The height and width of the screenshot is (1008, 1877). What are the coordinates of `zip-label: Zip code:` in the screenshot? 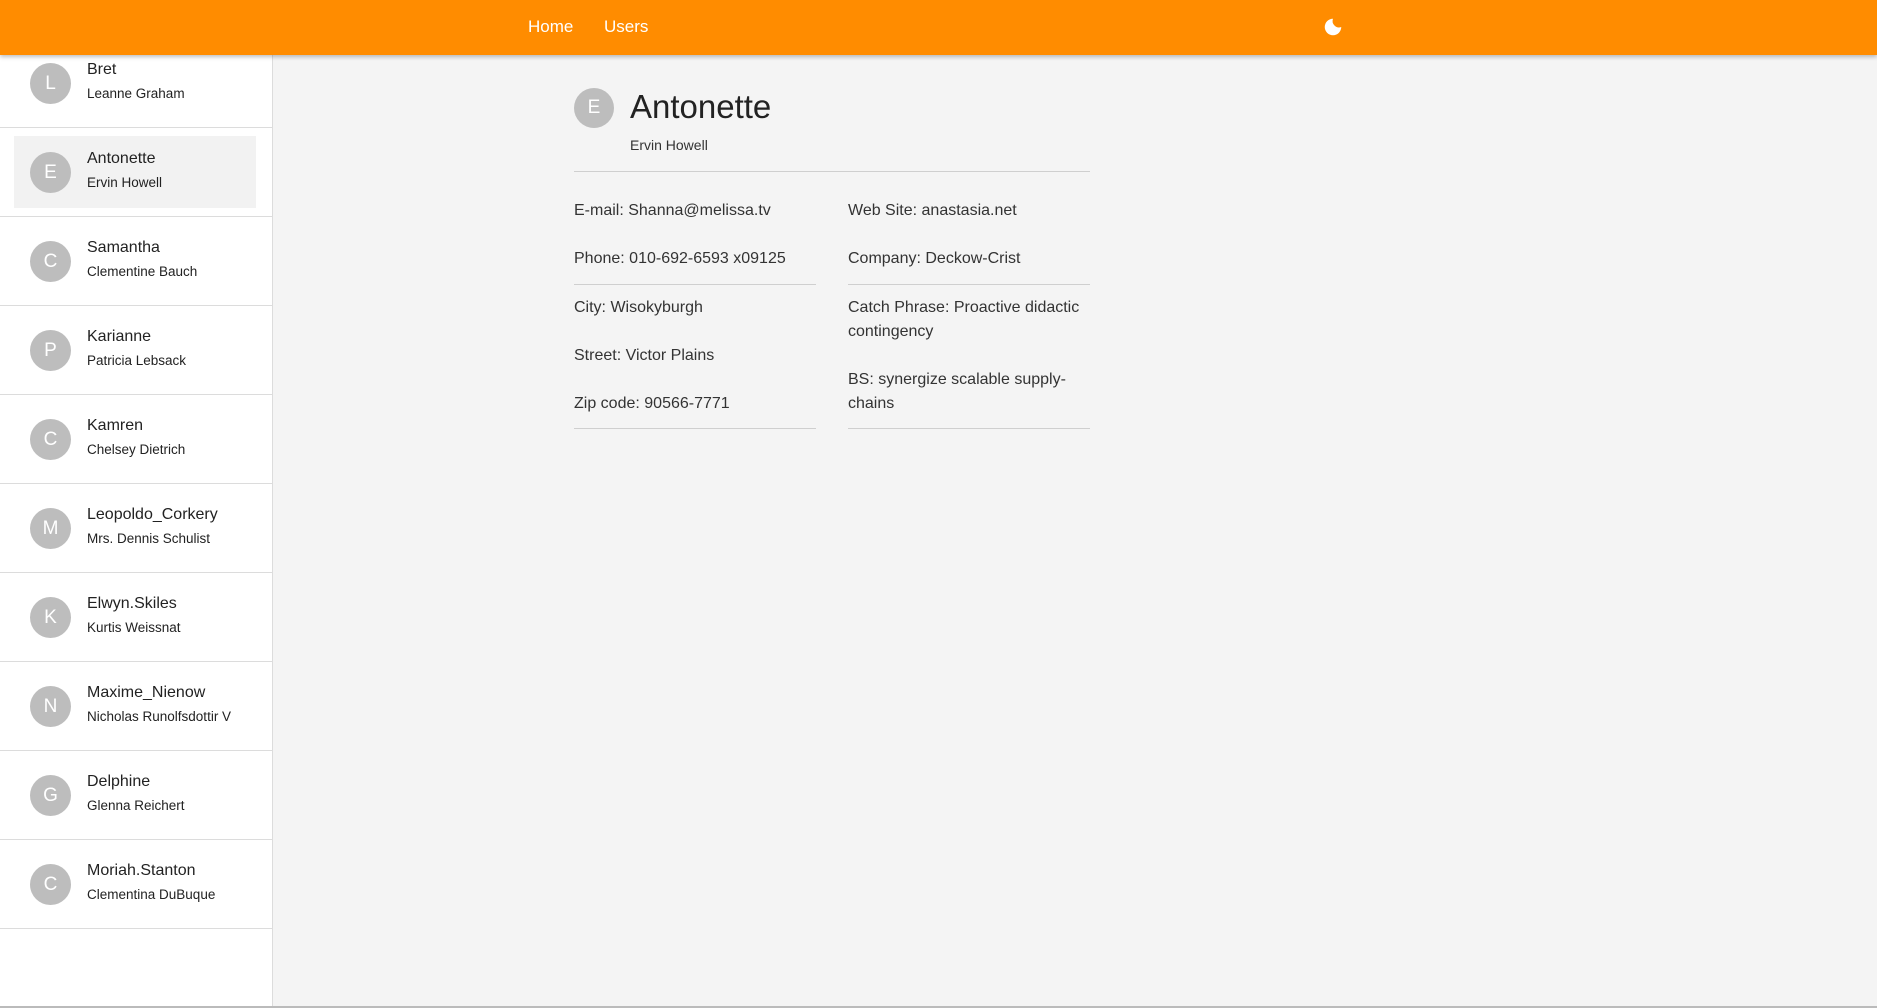 It's located at (607, 403).